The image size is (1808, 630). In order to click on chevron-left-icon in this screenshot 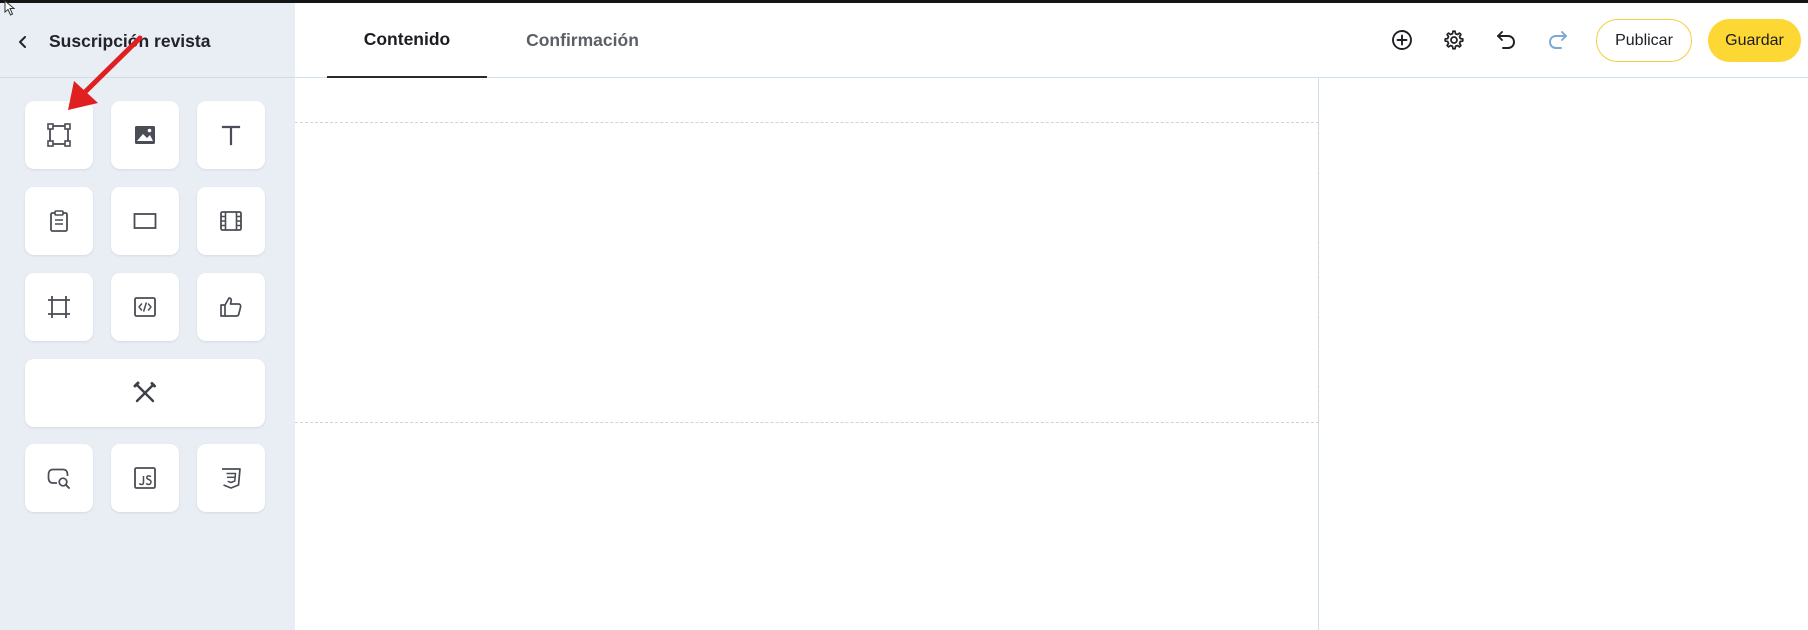, I will do `click(22, 42)`.